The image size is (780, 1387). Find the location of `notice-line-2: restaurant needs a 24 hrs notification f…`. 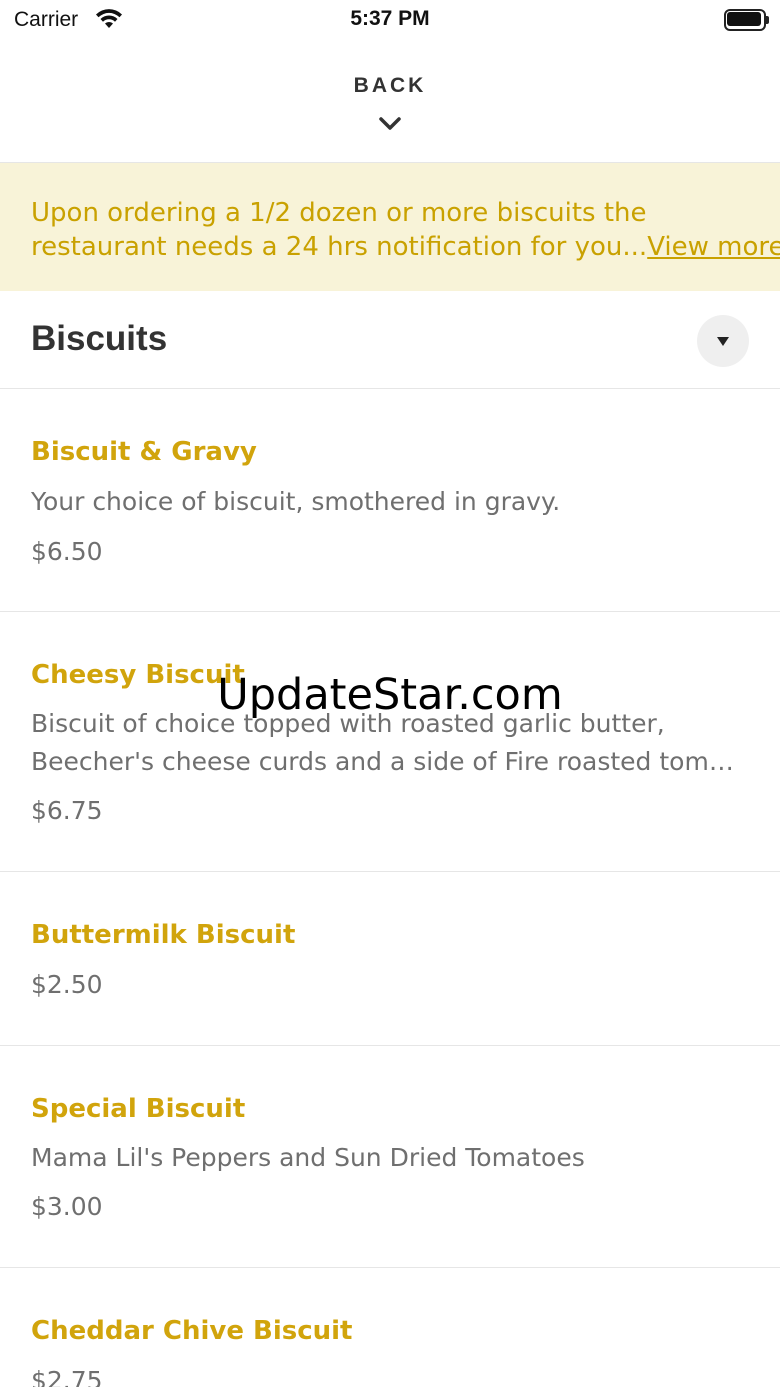

notice-line-2: restaurant needs a 24 hrs notification f… is located at coordinates (405, 247).